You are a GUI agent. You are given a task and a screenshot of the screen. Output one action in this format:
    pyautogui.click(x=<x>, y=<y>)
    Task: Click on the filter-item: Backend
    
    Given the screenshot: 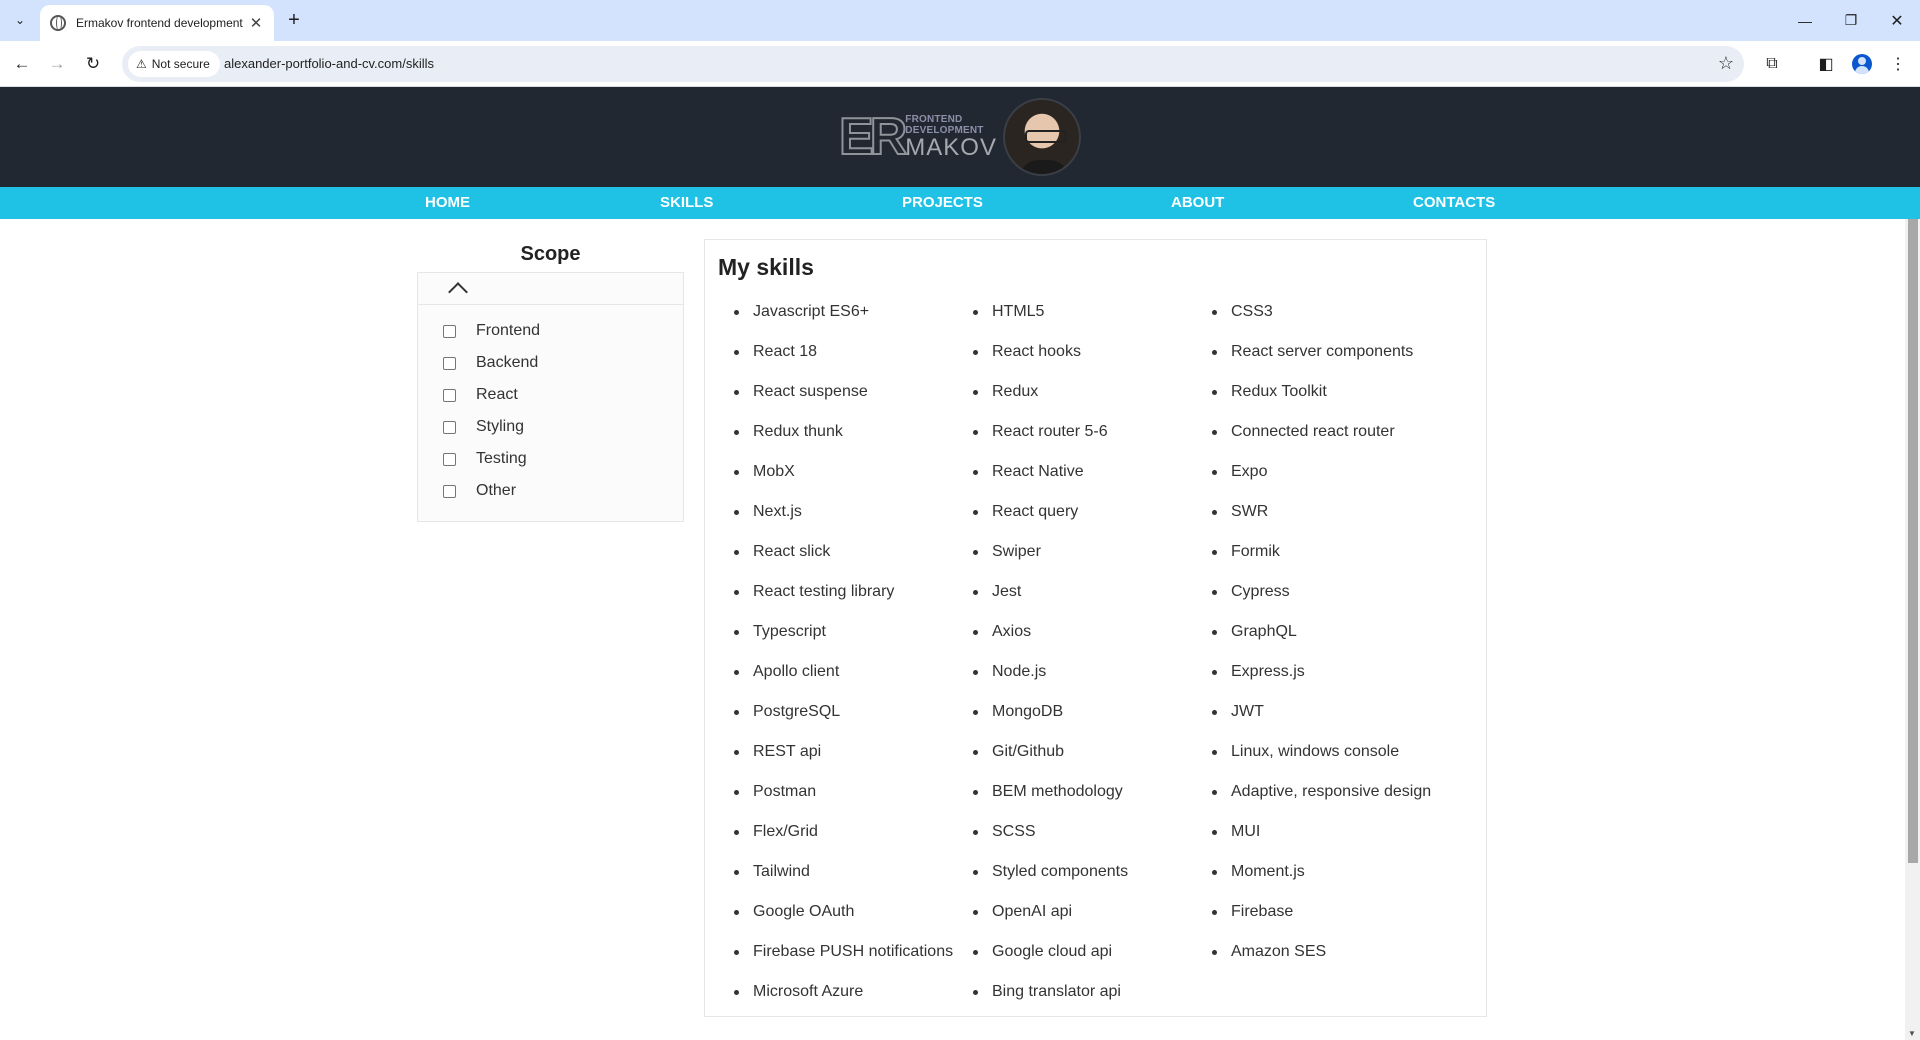 What is the action you would take?
    pyautogui.click(x=550, y=363)
    